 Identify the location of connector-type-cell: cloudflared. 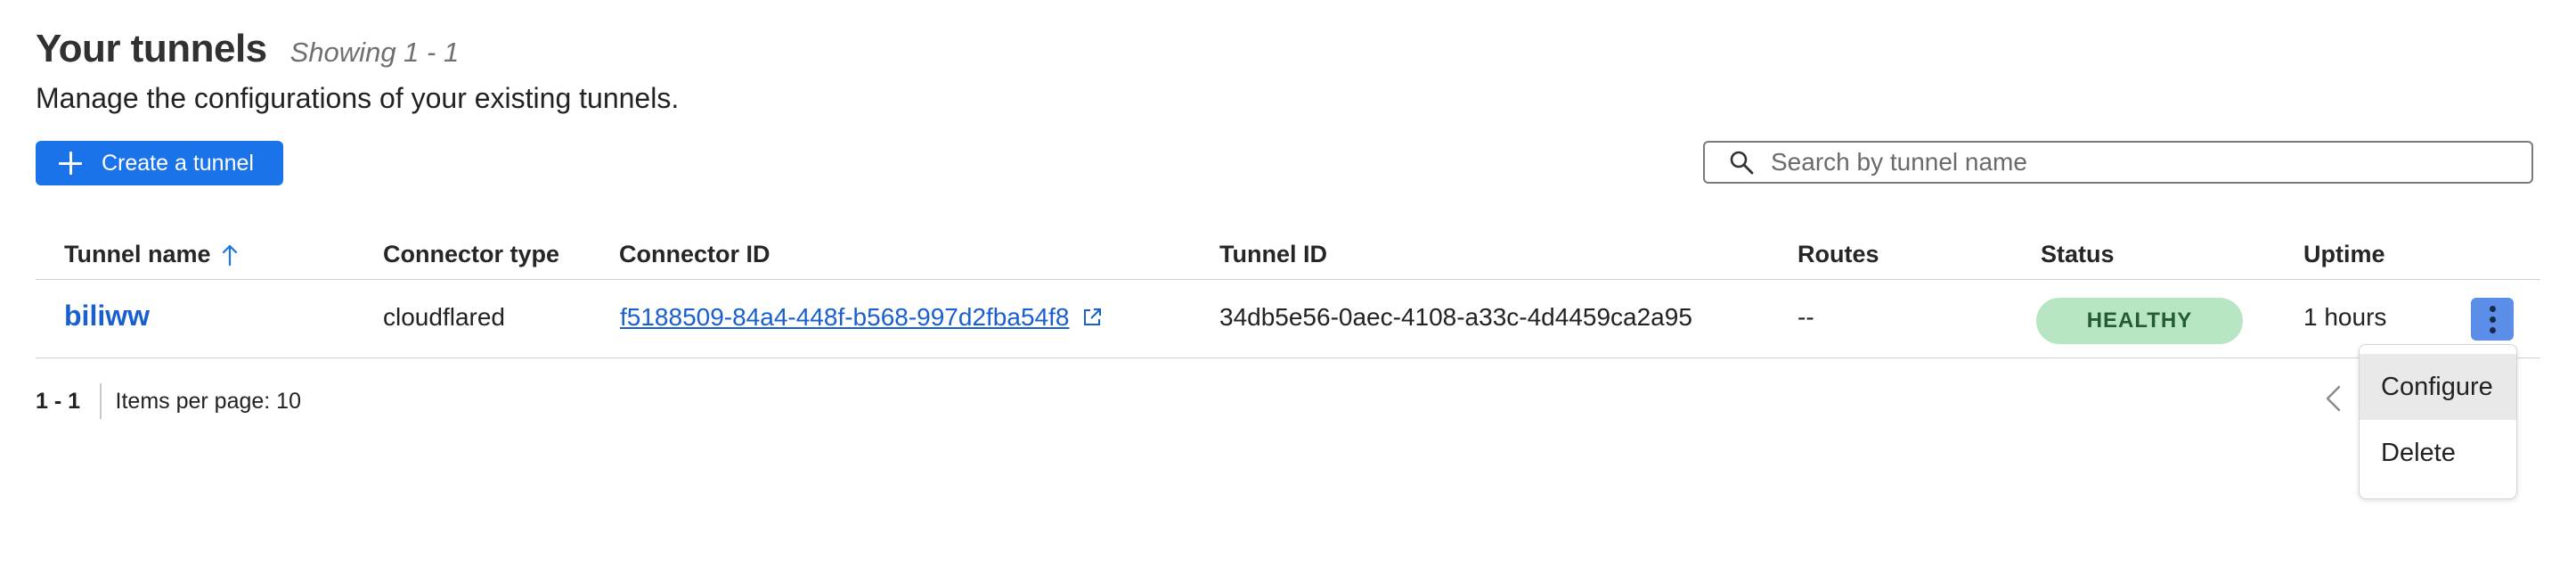
(444, 317).